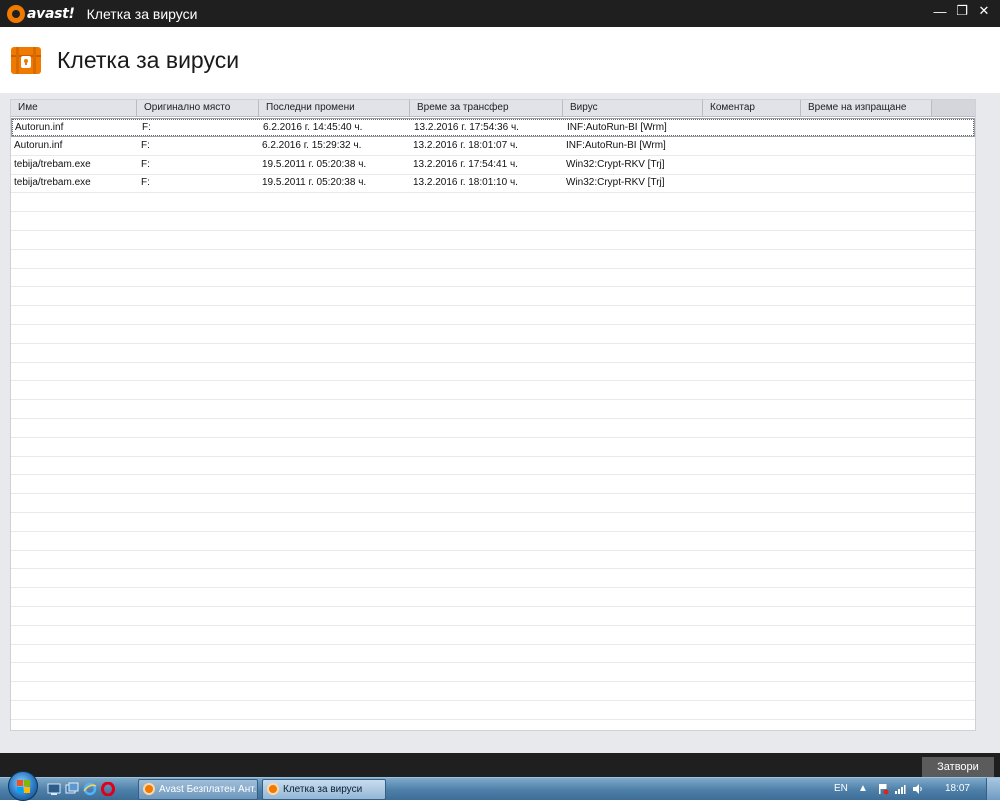  I want to click on cell-transfer-time: 13.2.2016 г. 18:01:10 ч., so click(465, 183).